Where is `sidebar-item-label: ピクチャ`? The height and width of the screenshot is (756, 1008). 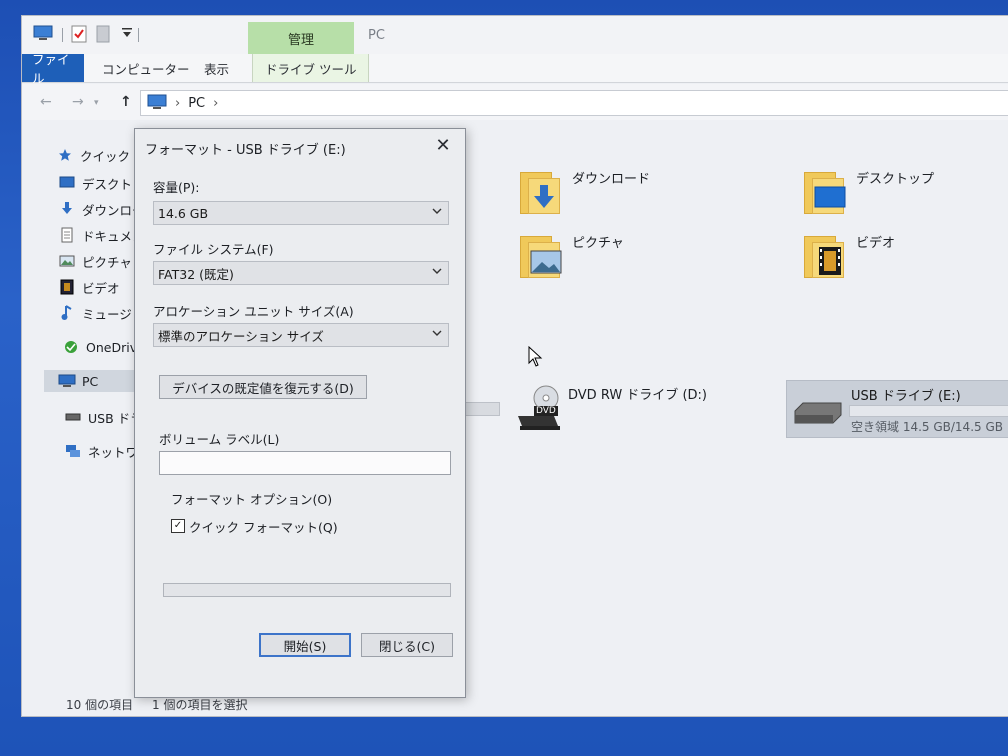 sidebar-item-label: ピクチャ is located at coordinates (107, 262).